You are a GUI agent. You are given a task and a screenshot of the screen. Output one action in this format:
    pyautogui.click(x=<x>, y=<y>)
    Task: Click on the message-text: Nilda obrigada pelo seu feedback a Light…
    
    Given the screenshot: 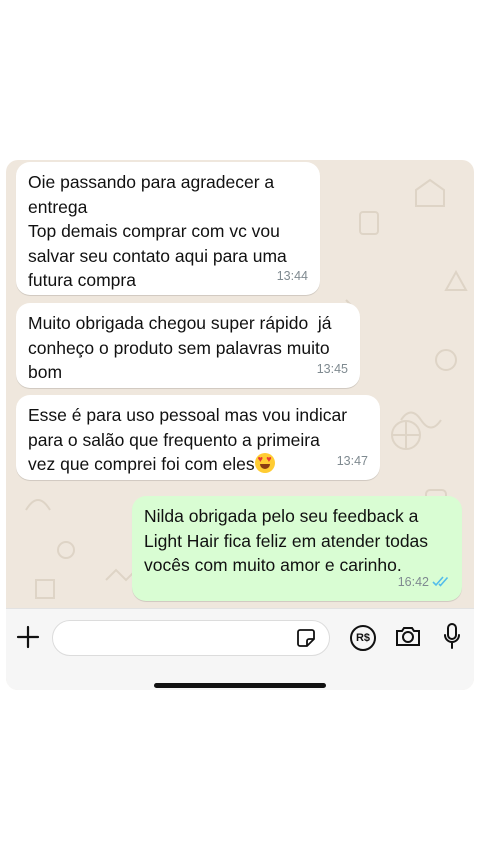 What is the action you would take?
    pyautogui.click(x=286, y=540)
    